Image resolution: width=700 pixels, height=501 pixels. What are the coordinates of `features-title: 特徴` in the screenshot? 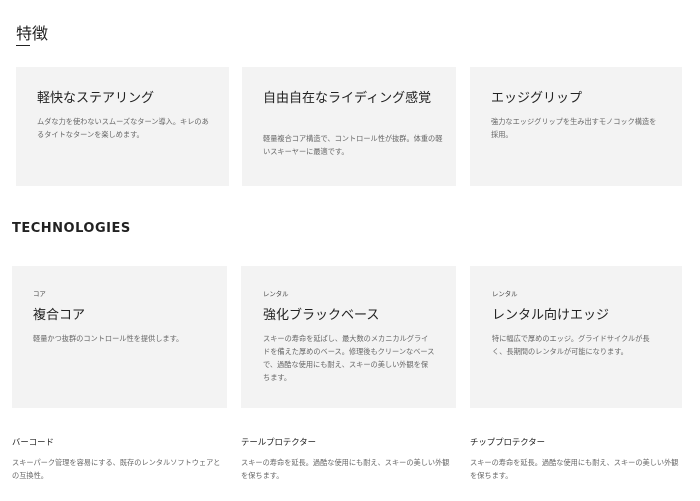 It's located at (32, 33).